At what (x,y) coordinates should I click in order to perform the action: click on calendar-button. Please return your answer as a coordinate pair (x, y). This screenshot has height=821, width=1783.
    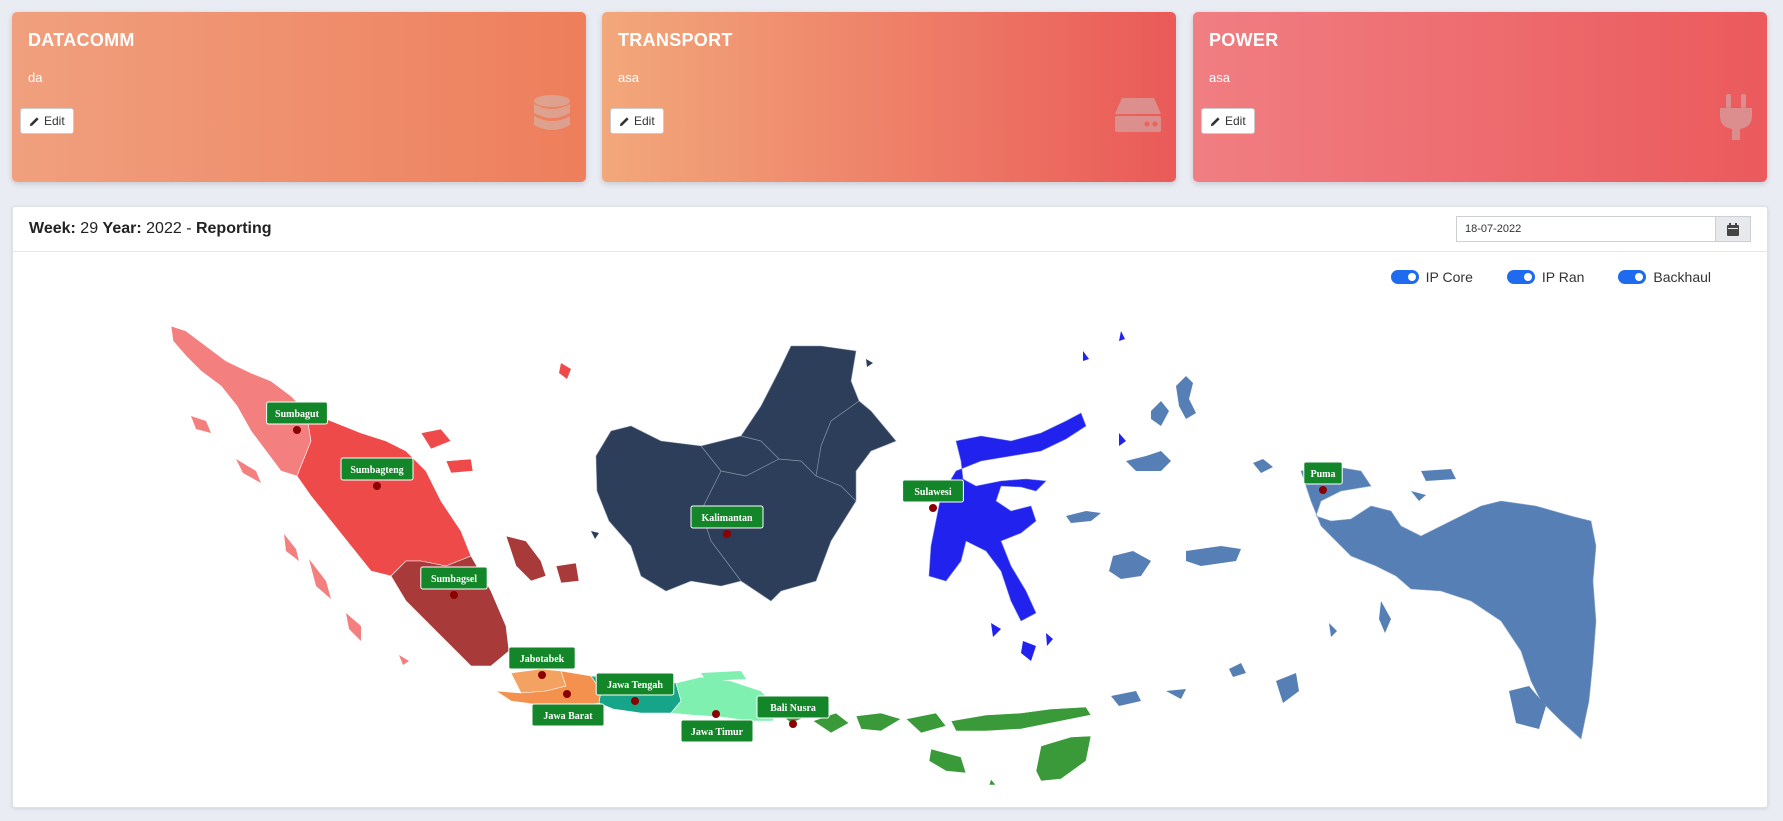
    Looking at the image, I should click on (1733, 229).